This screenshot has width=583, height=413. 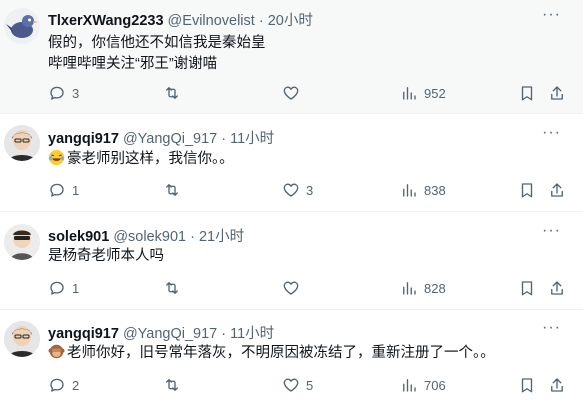 What do you see at coordinates (78, 237) in the screenshot?
I see `display-name: solek901` at bounding box center [78, 237].